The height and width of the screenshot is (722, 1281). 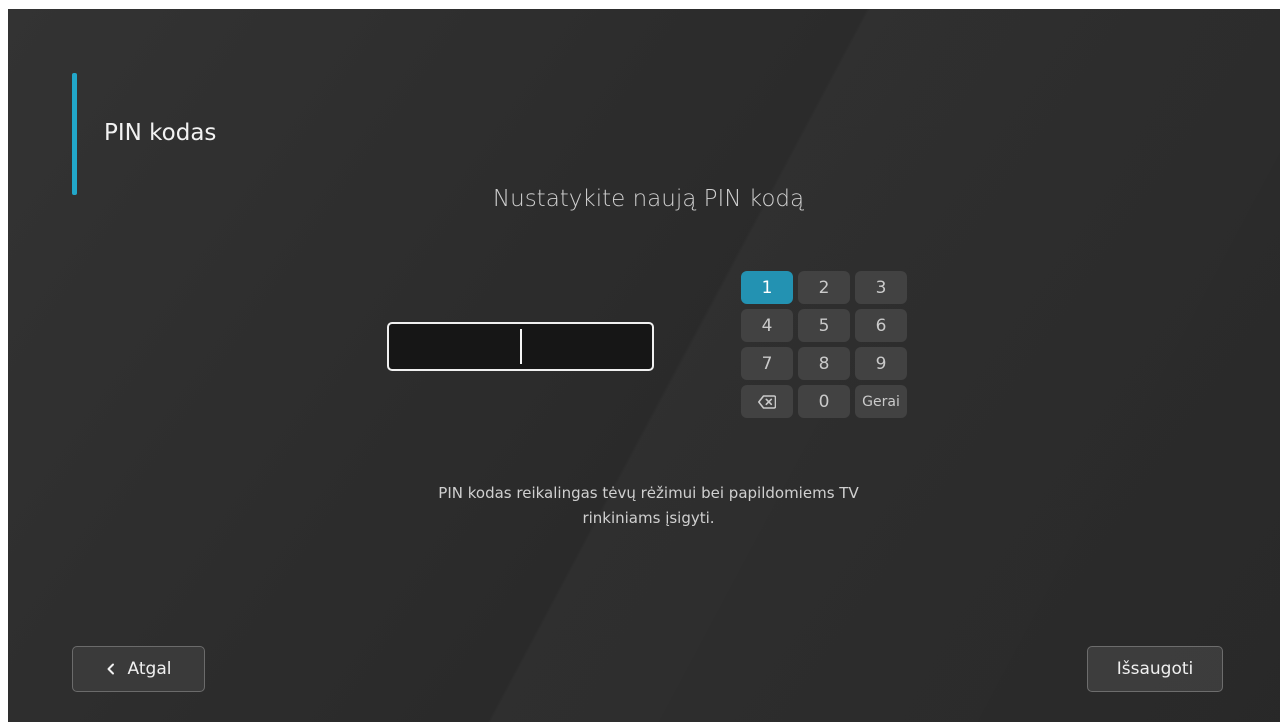 I want to click on key-4: 4, so click(x=767, y=325).